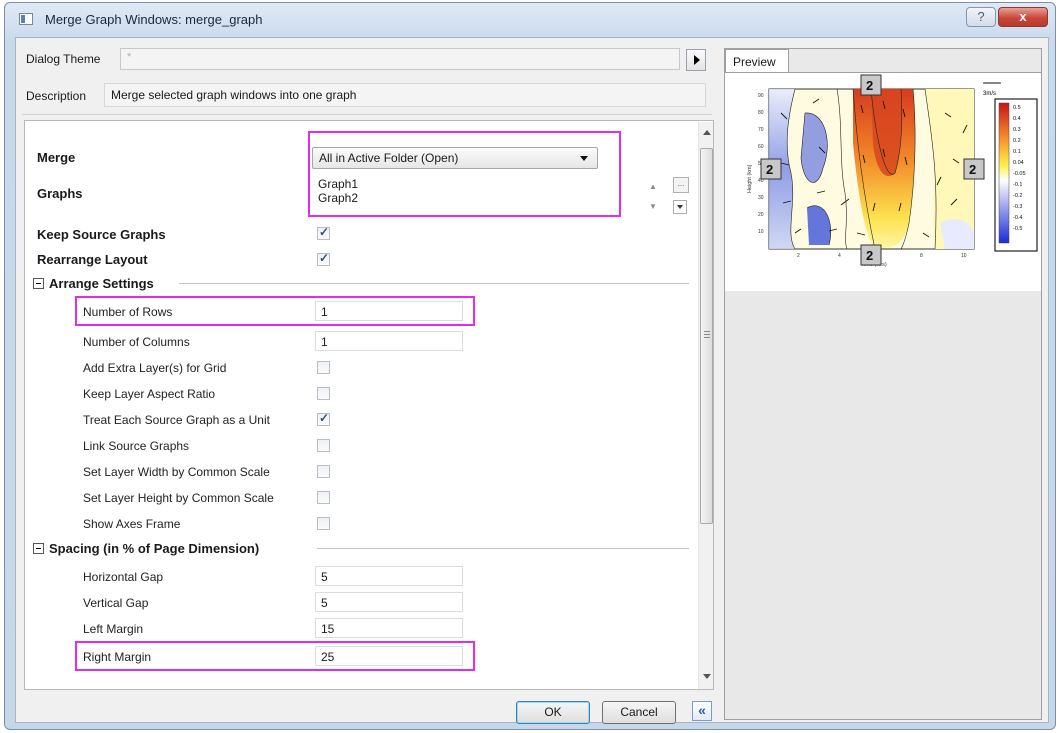 This screenshot has height=733, width=1059. What do you see at coordinates (750, 178) in the screenshot?
I see `y-axis-label: Height (km)` at bounding box center [750, 178].